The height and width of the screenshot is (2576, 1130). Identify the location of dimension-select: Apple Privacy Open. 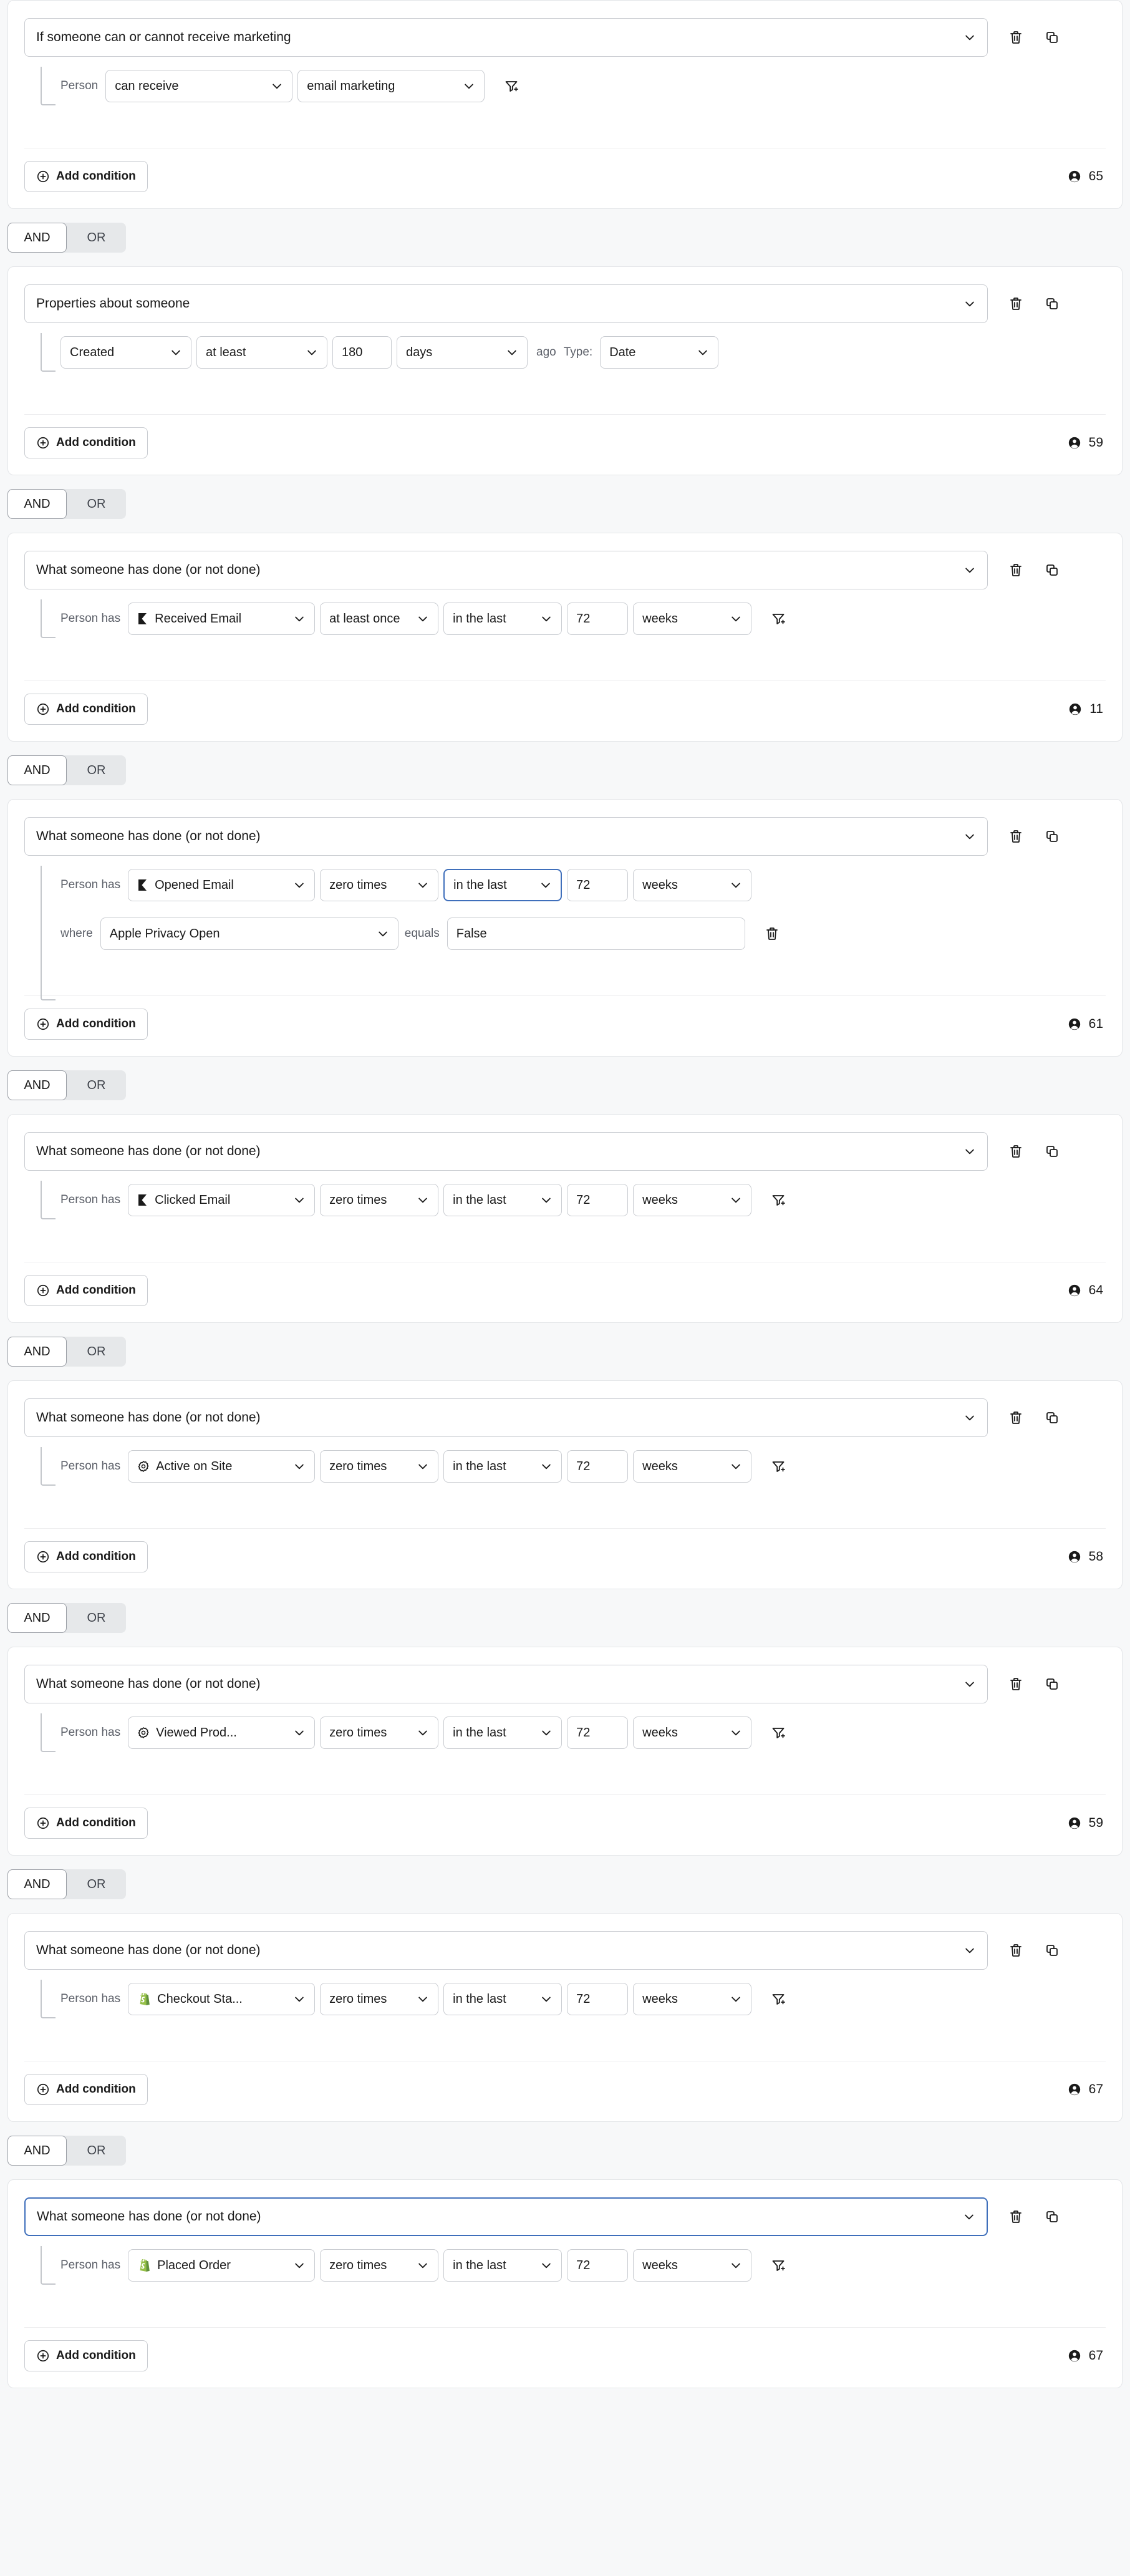
(249, 934).